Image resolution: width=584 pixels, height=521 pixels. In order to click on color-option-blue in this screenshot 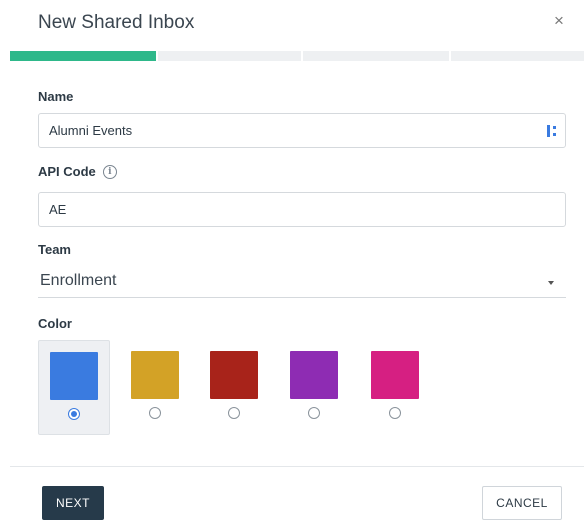, I will do `click(74, 387)`.